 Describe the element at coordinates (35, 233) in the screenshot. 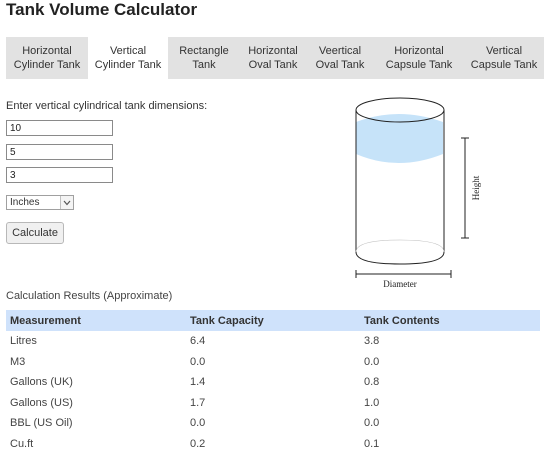

I see `calculate-button: Calculate` at that location.